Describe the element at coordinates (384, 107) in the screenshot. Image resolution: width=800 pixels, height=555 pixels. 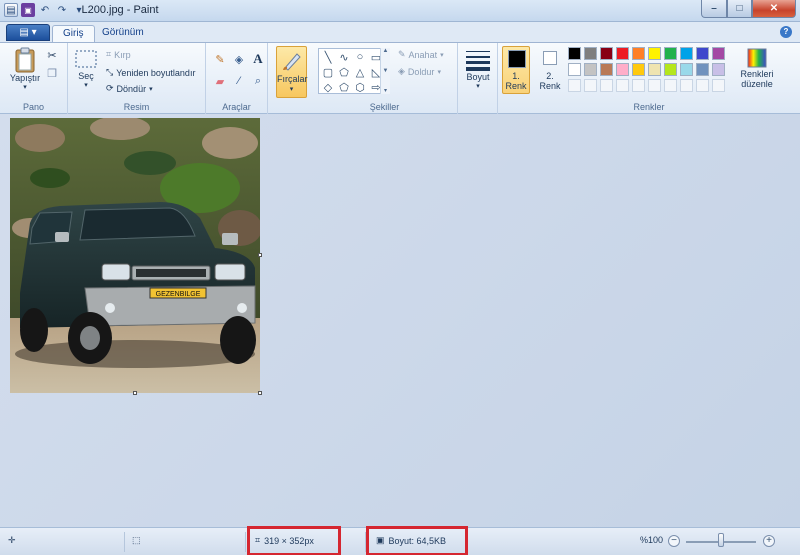
I see `shapes-group-label: Şekiller` at that location.